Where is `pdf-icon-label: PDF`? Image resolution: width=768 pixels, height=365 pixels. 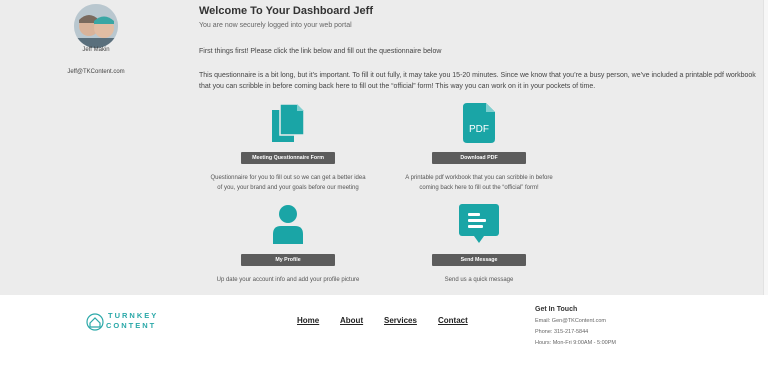 pdf-icon-label: PDF is located at coordinates (479, 129).